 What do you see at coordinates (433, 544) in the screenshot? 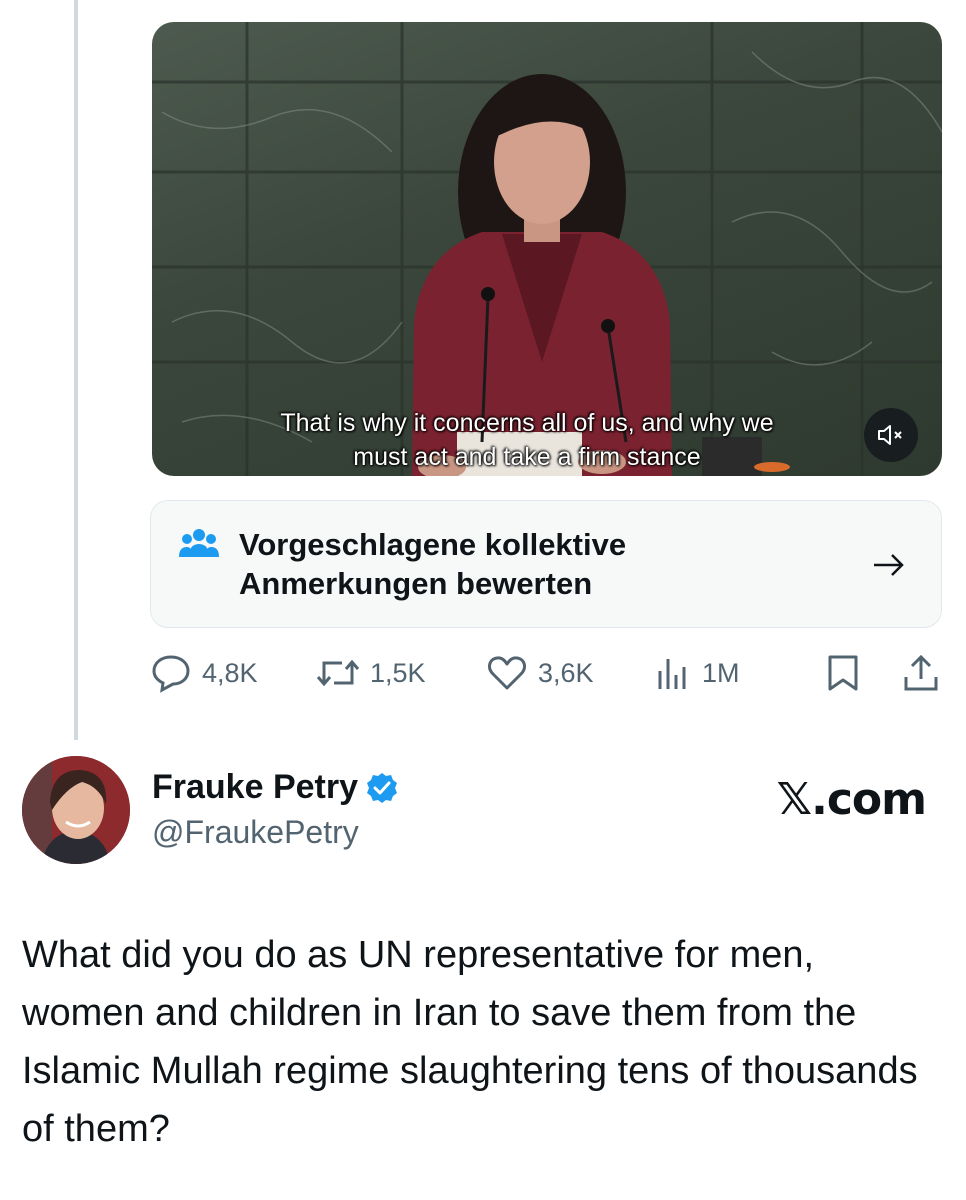
I see `community-notes-line-1: Vorgeschlagene kollektive` at bounding box center [433, 544].